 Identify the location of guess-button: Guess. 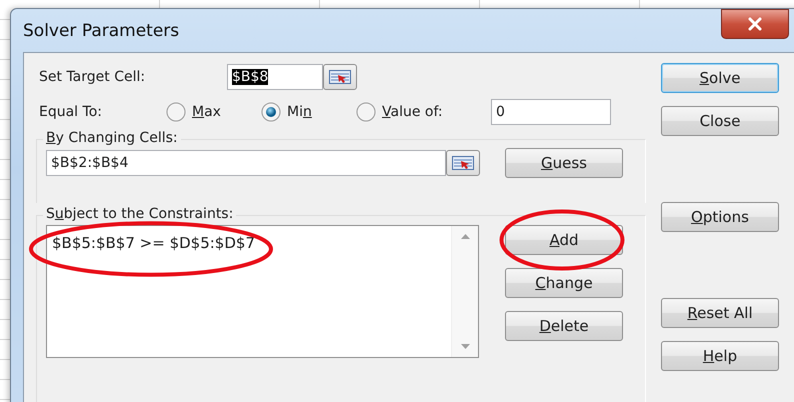
(564, 163).